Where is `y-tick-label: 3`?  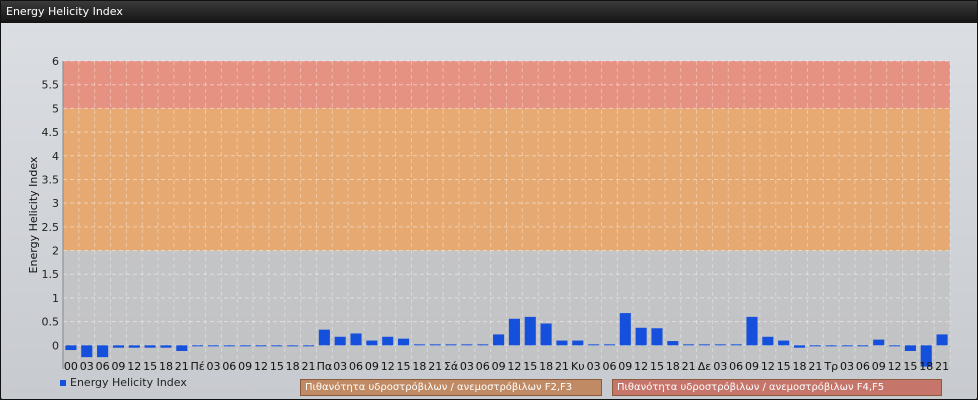
y-tick-label: 3 is located at coordinates (55, 203).